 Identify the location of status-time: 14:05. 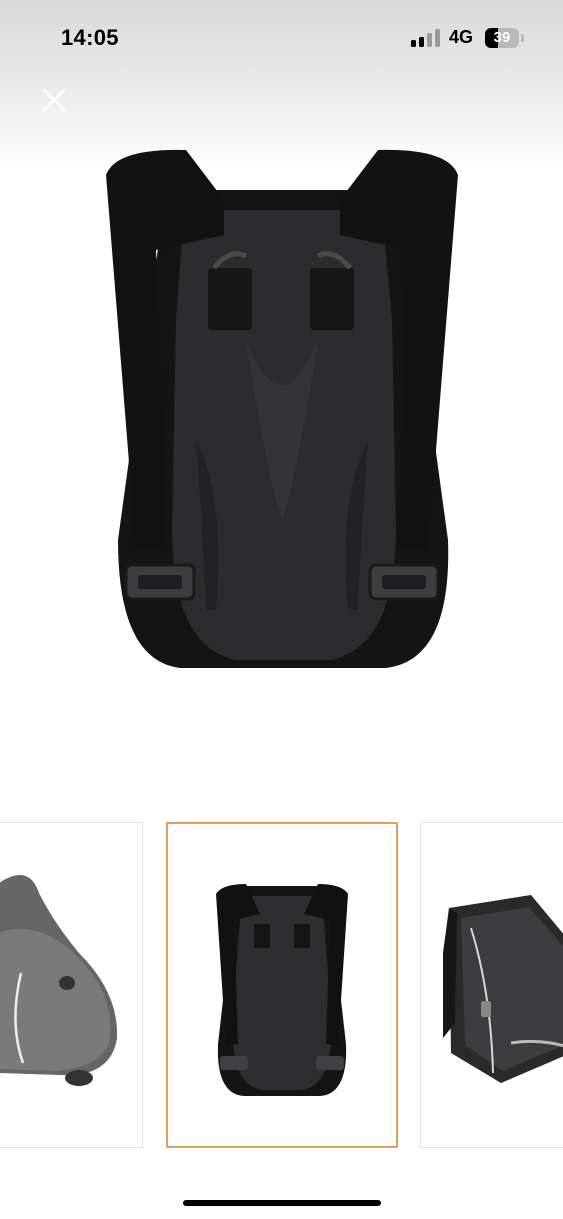
(90, 37).